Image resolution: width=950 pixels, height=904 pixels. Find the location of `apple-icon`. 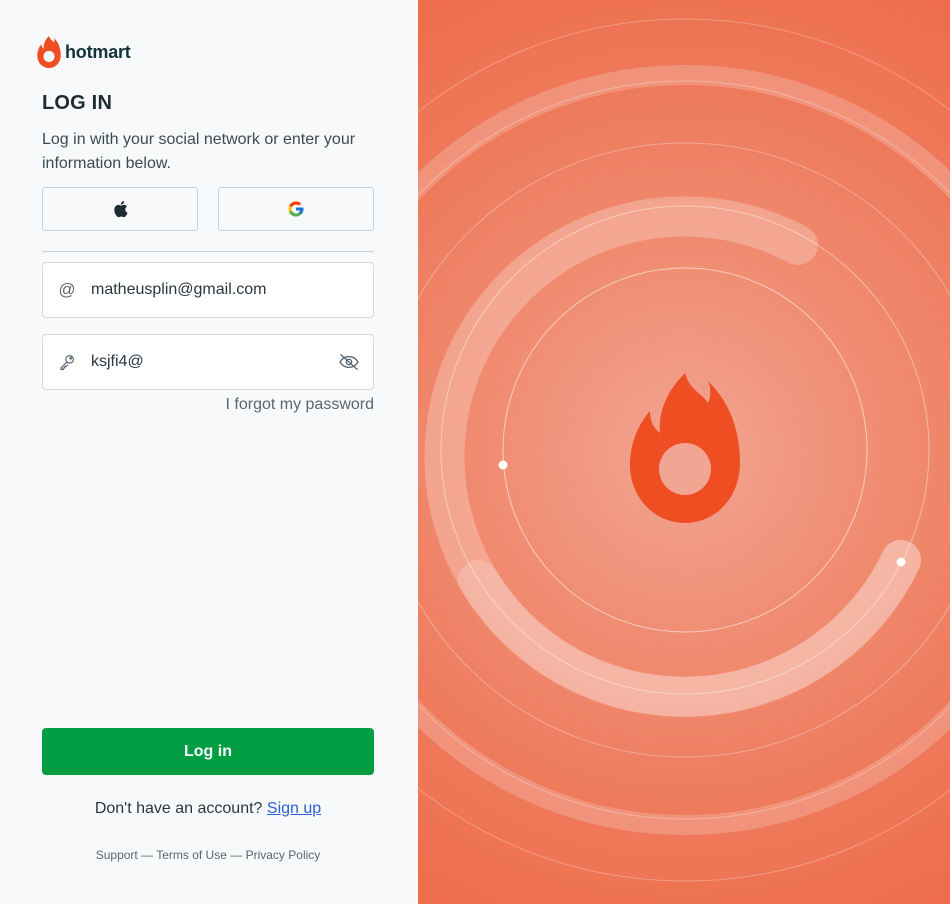

apple-icon is located at coordinates (120, 209).